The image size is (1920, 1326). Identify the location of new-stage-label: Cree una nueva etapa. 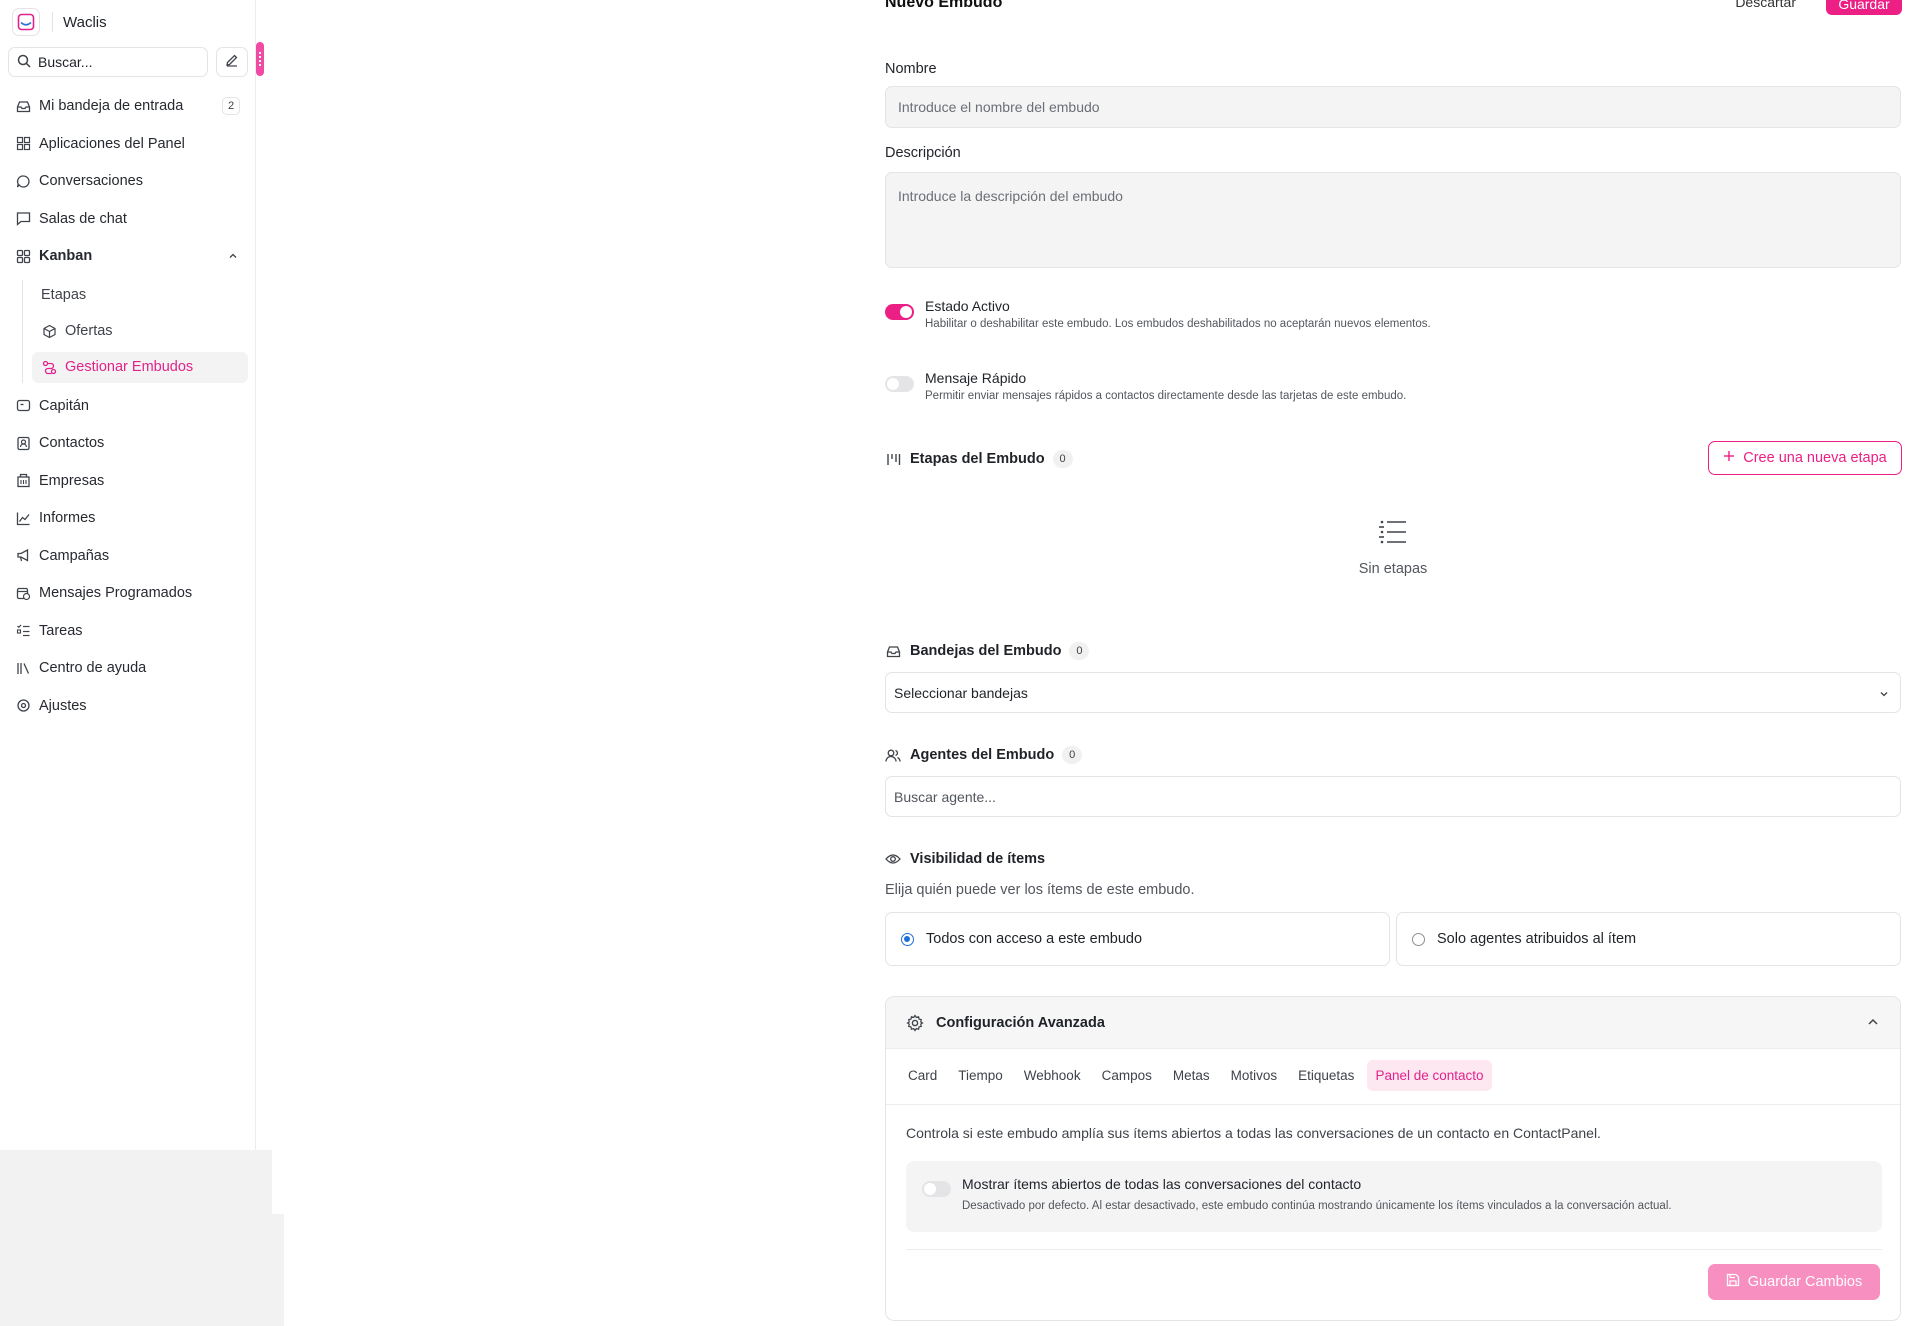
(1815, 458).